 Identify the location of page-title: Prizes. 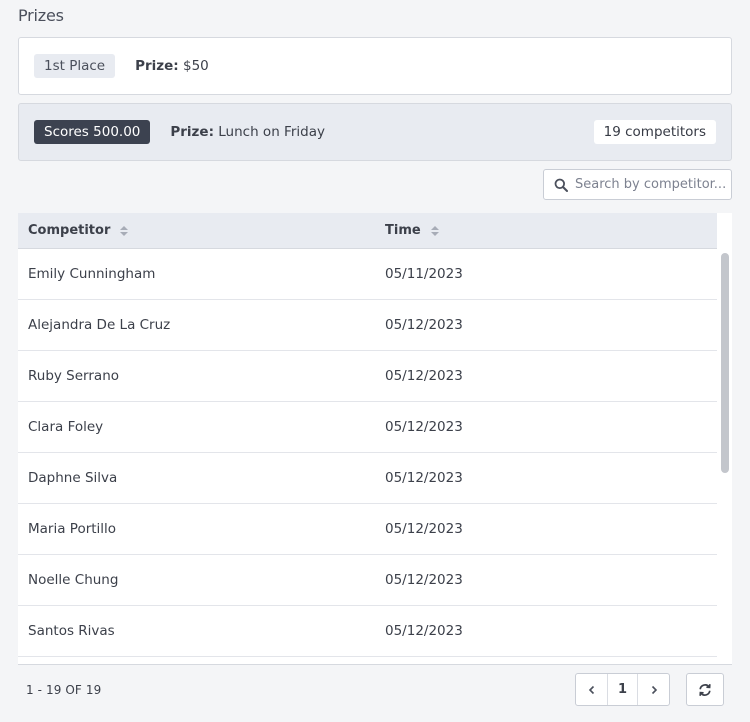
(41, 15).